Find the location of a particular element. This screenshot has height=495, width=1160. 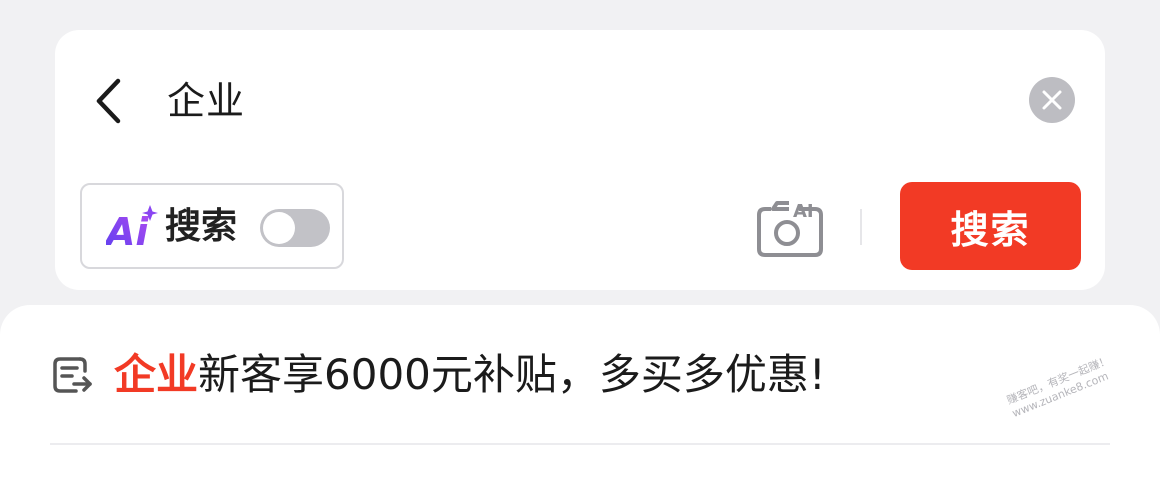

suggestion-text: 企业新客享6000元补贴，多买多优惠! is located at coordinates (470, 375).